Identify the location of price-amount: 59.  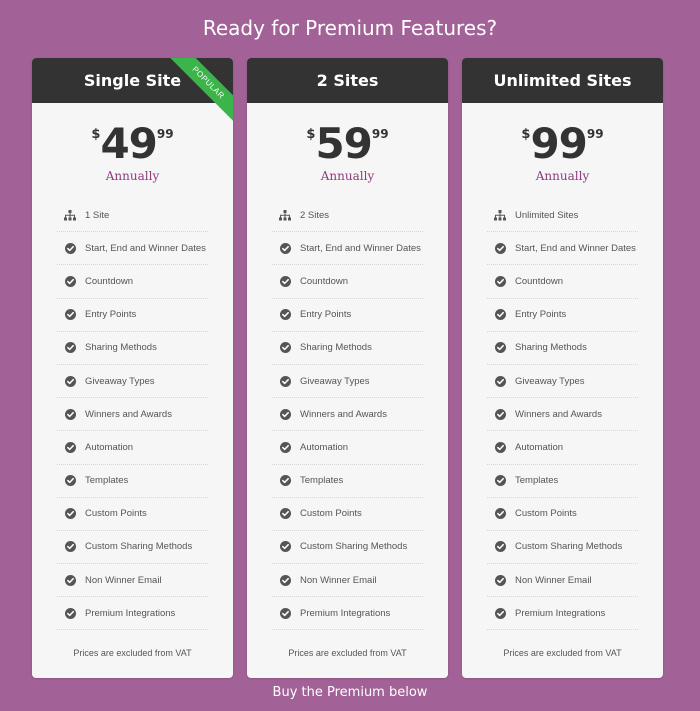
(343, 143).